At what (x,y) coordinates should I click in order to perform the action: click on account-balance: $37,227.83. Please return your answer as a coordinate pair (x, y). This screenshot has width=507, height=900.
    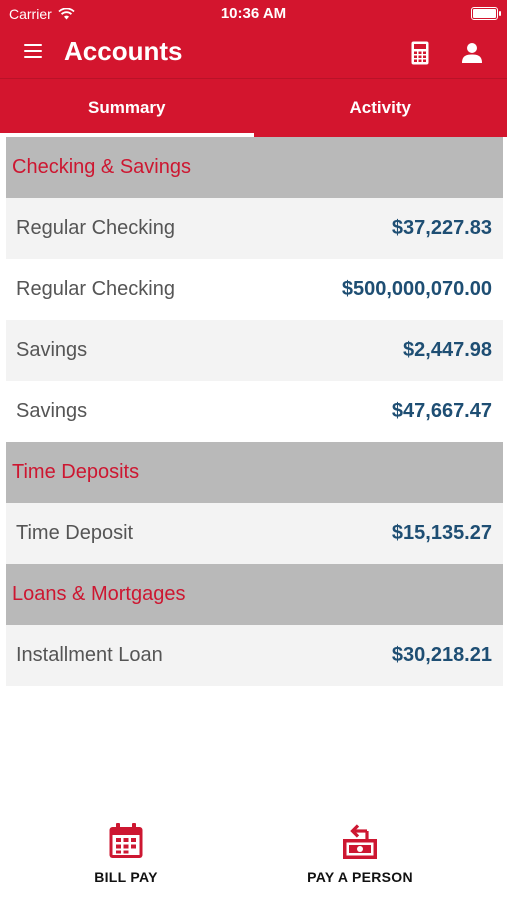
    Looking at the image, I should click on (441, 228).